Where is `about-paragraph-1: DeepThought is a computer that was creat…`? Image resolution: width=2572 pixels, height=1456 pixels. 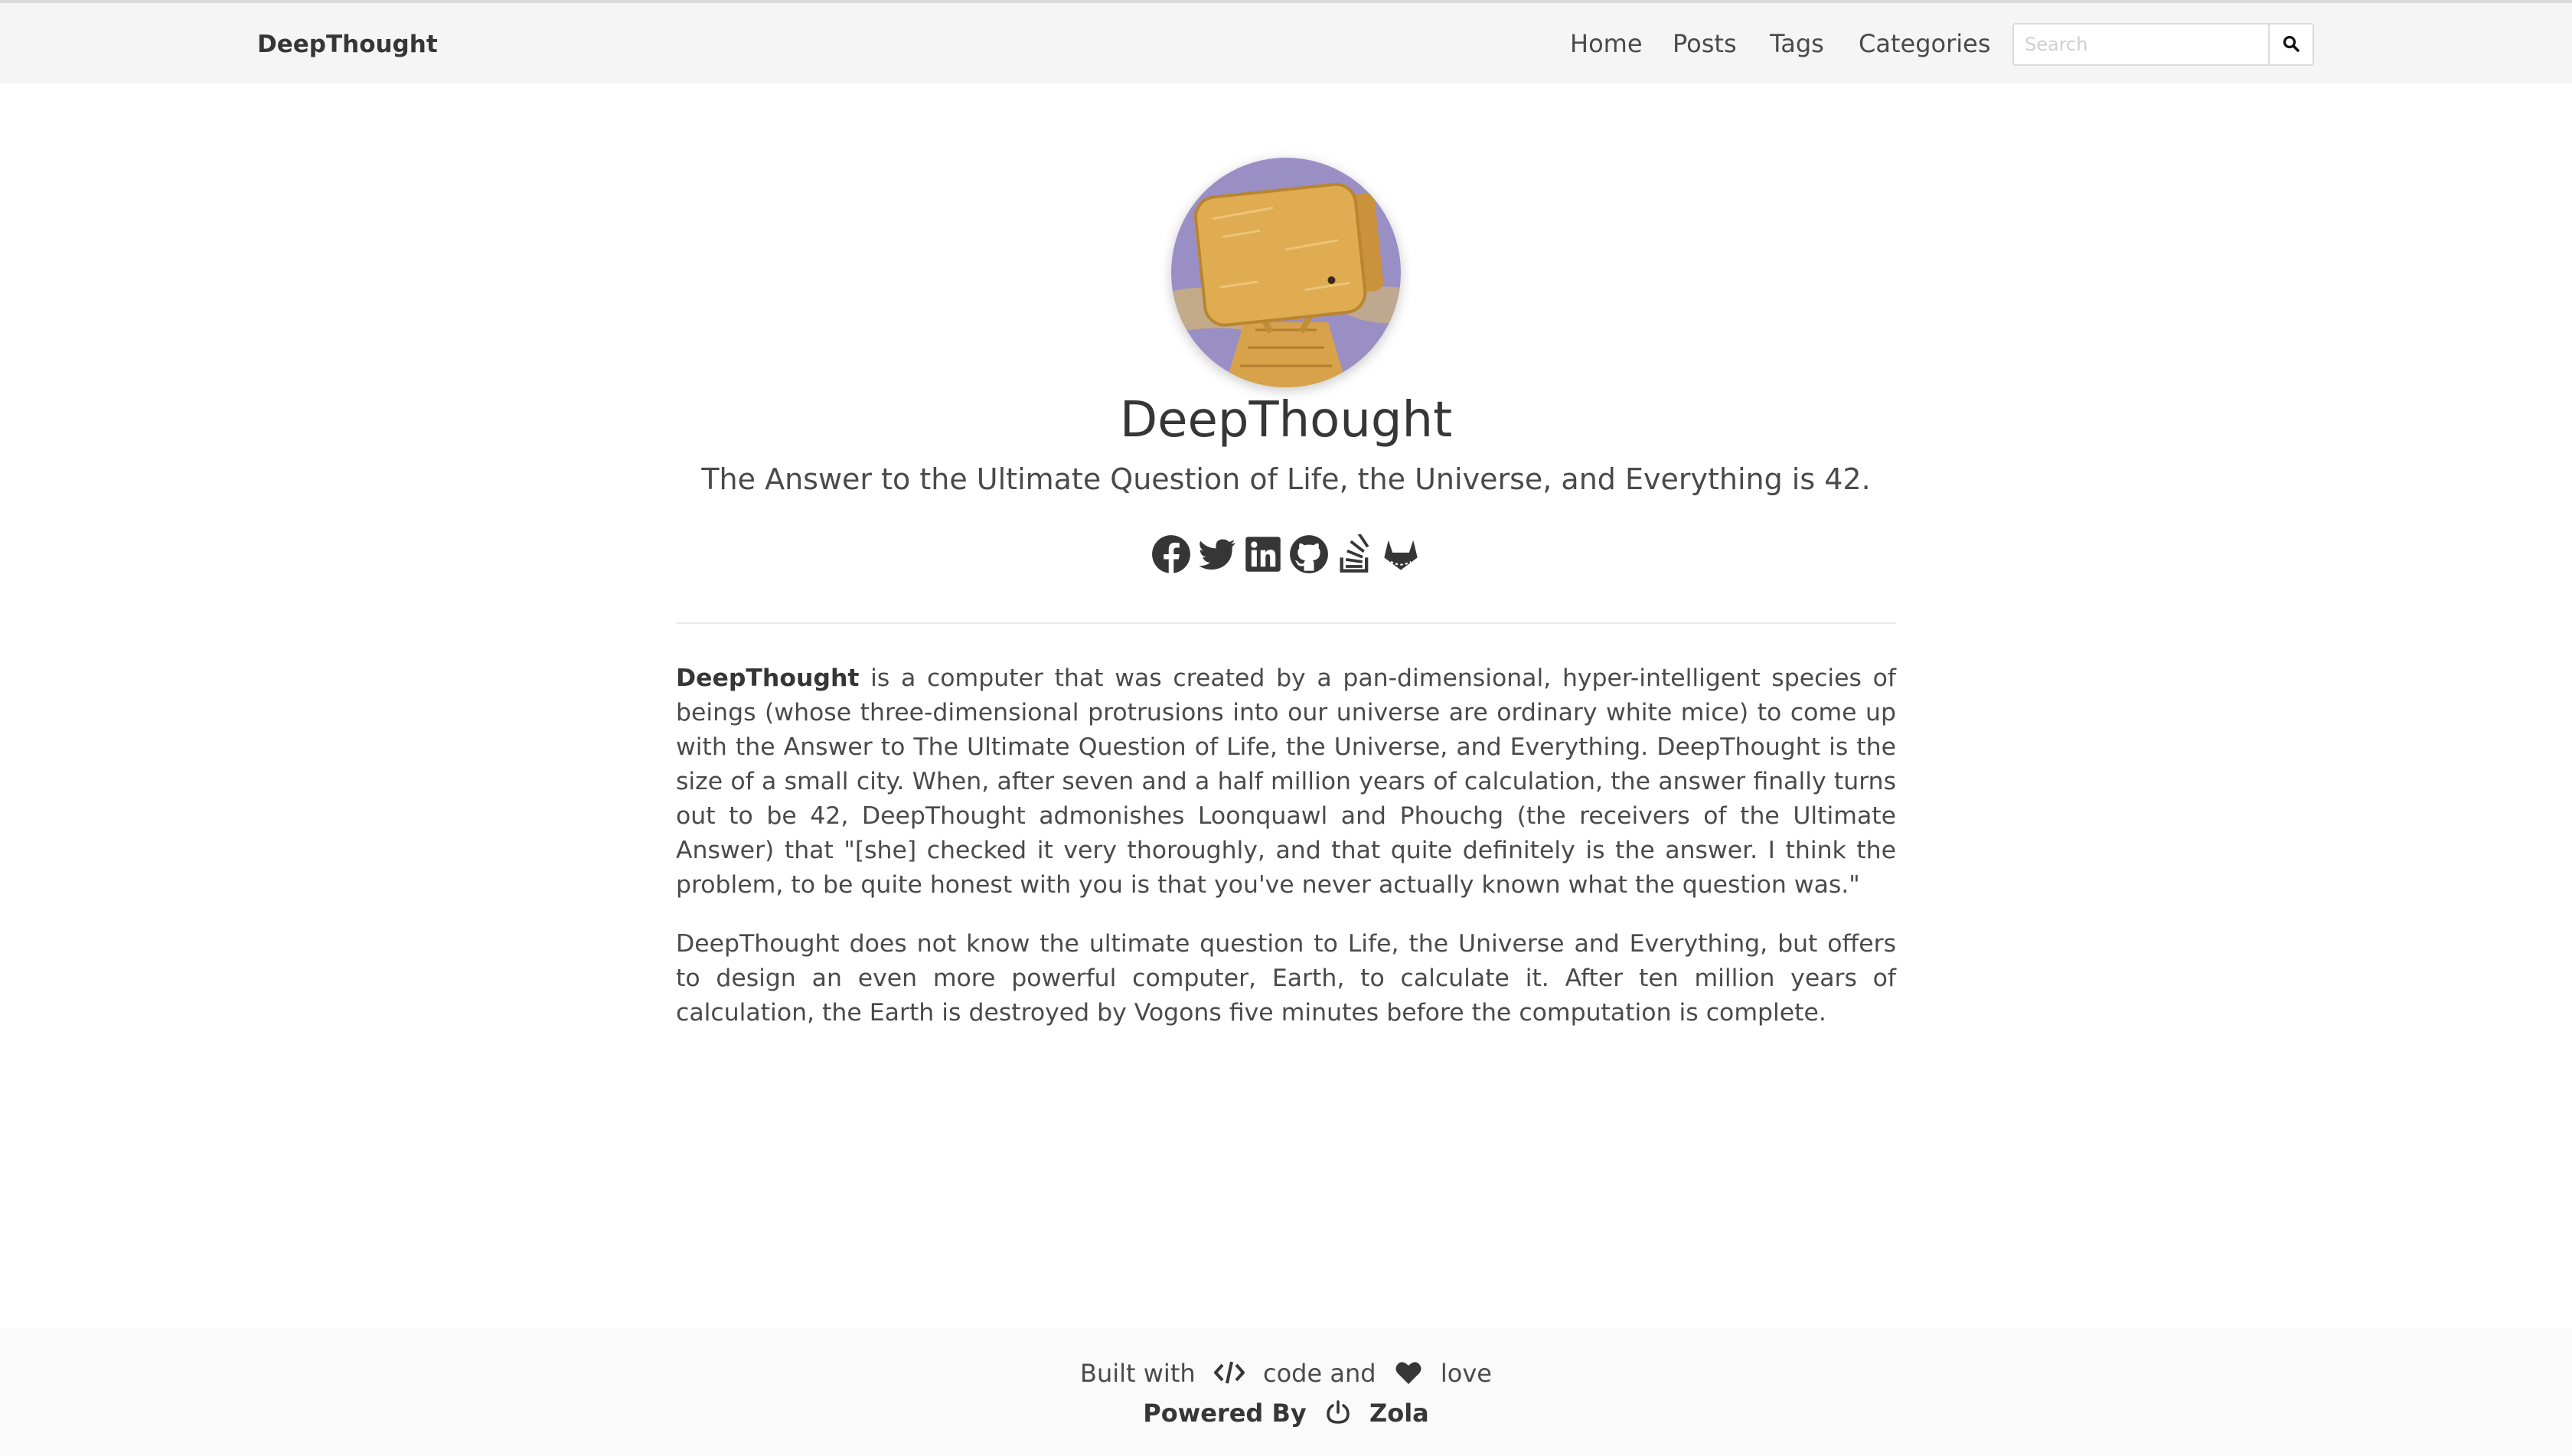 about-paragraph-1: DeepThought is a computer that was creat… is located at coordinates (1286, 782).